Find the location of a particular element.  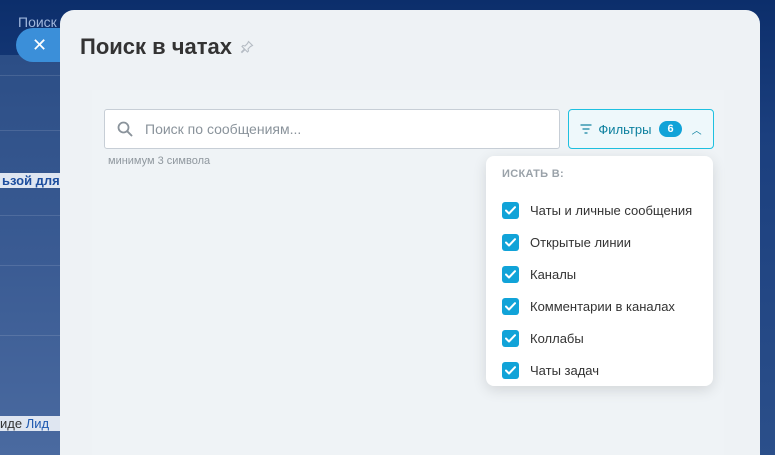

filter-option-label: Комментарии в каналах is located at coordinates (602, 306).